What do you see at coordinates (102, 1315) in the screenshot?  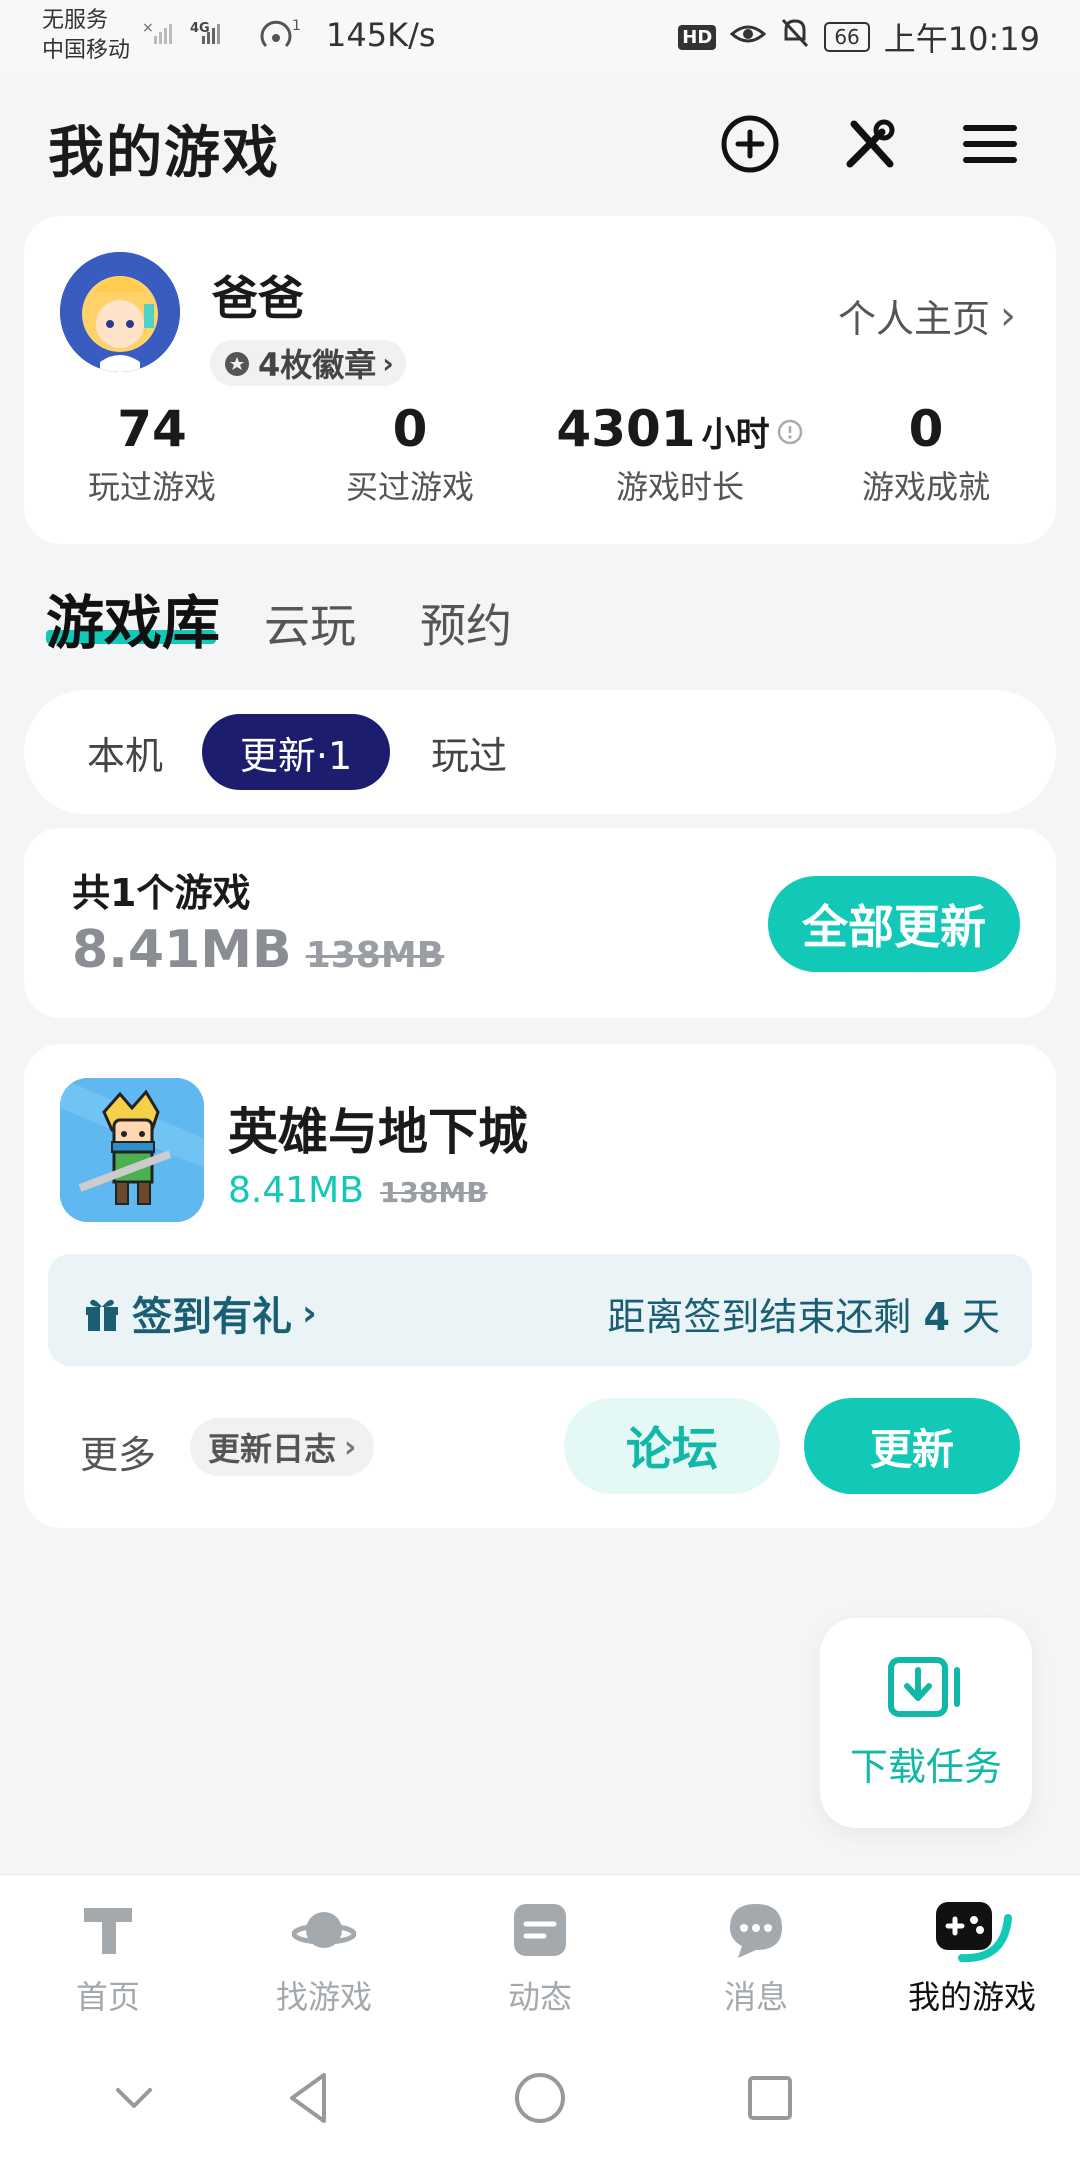 I see `gift-icon` at bounding box center [102, 1315].